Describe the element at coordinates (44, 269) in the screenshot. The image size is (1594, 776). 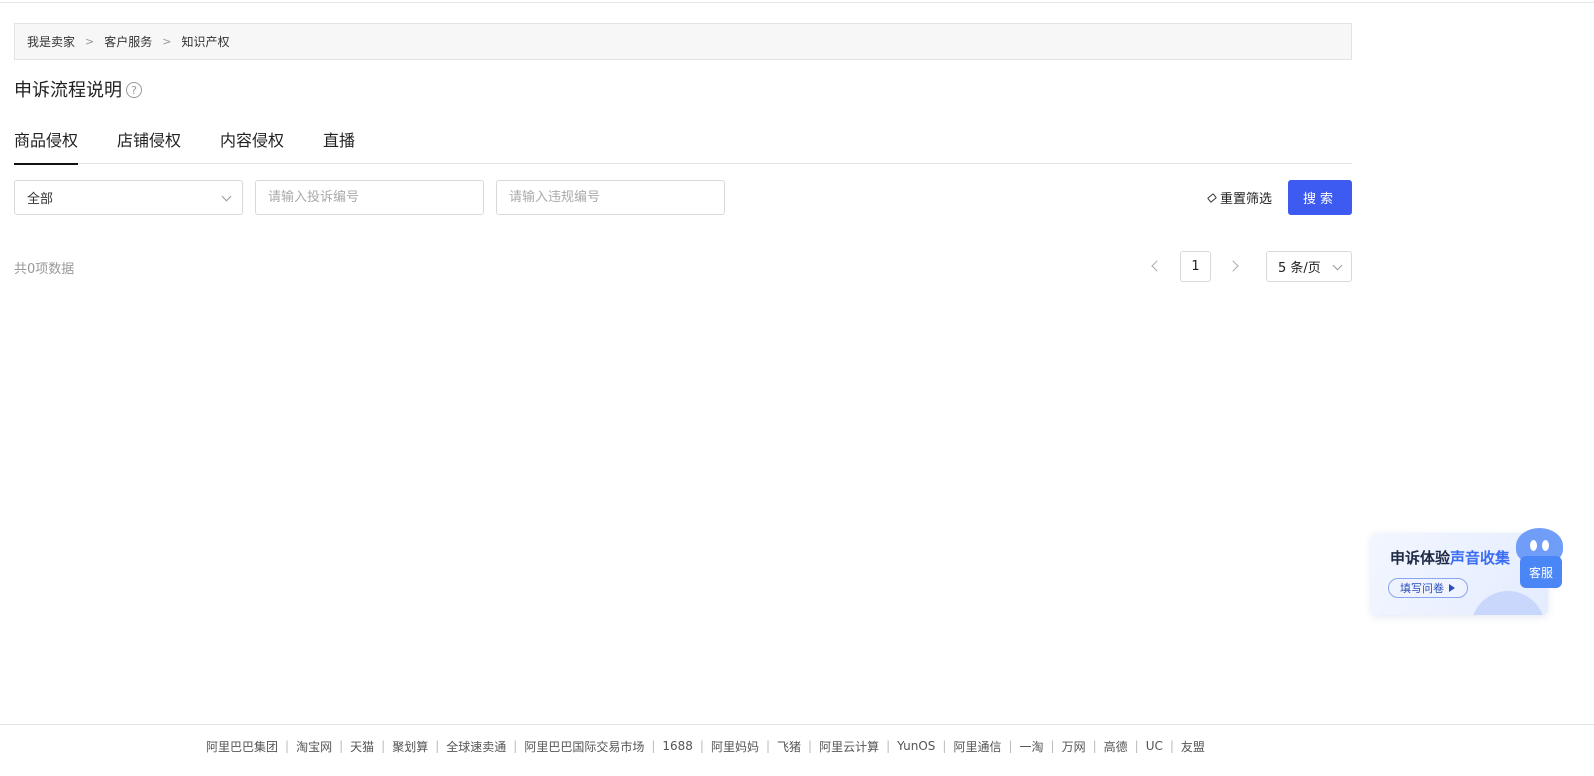
I see `total-count: 共0项数据` at that location.